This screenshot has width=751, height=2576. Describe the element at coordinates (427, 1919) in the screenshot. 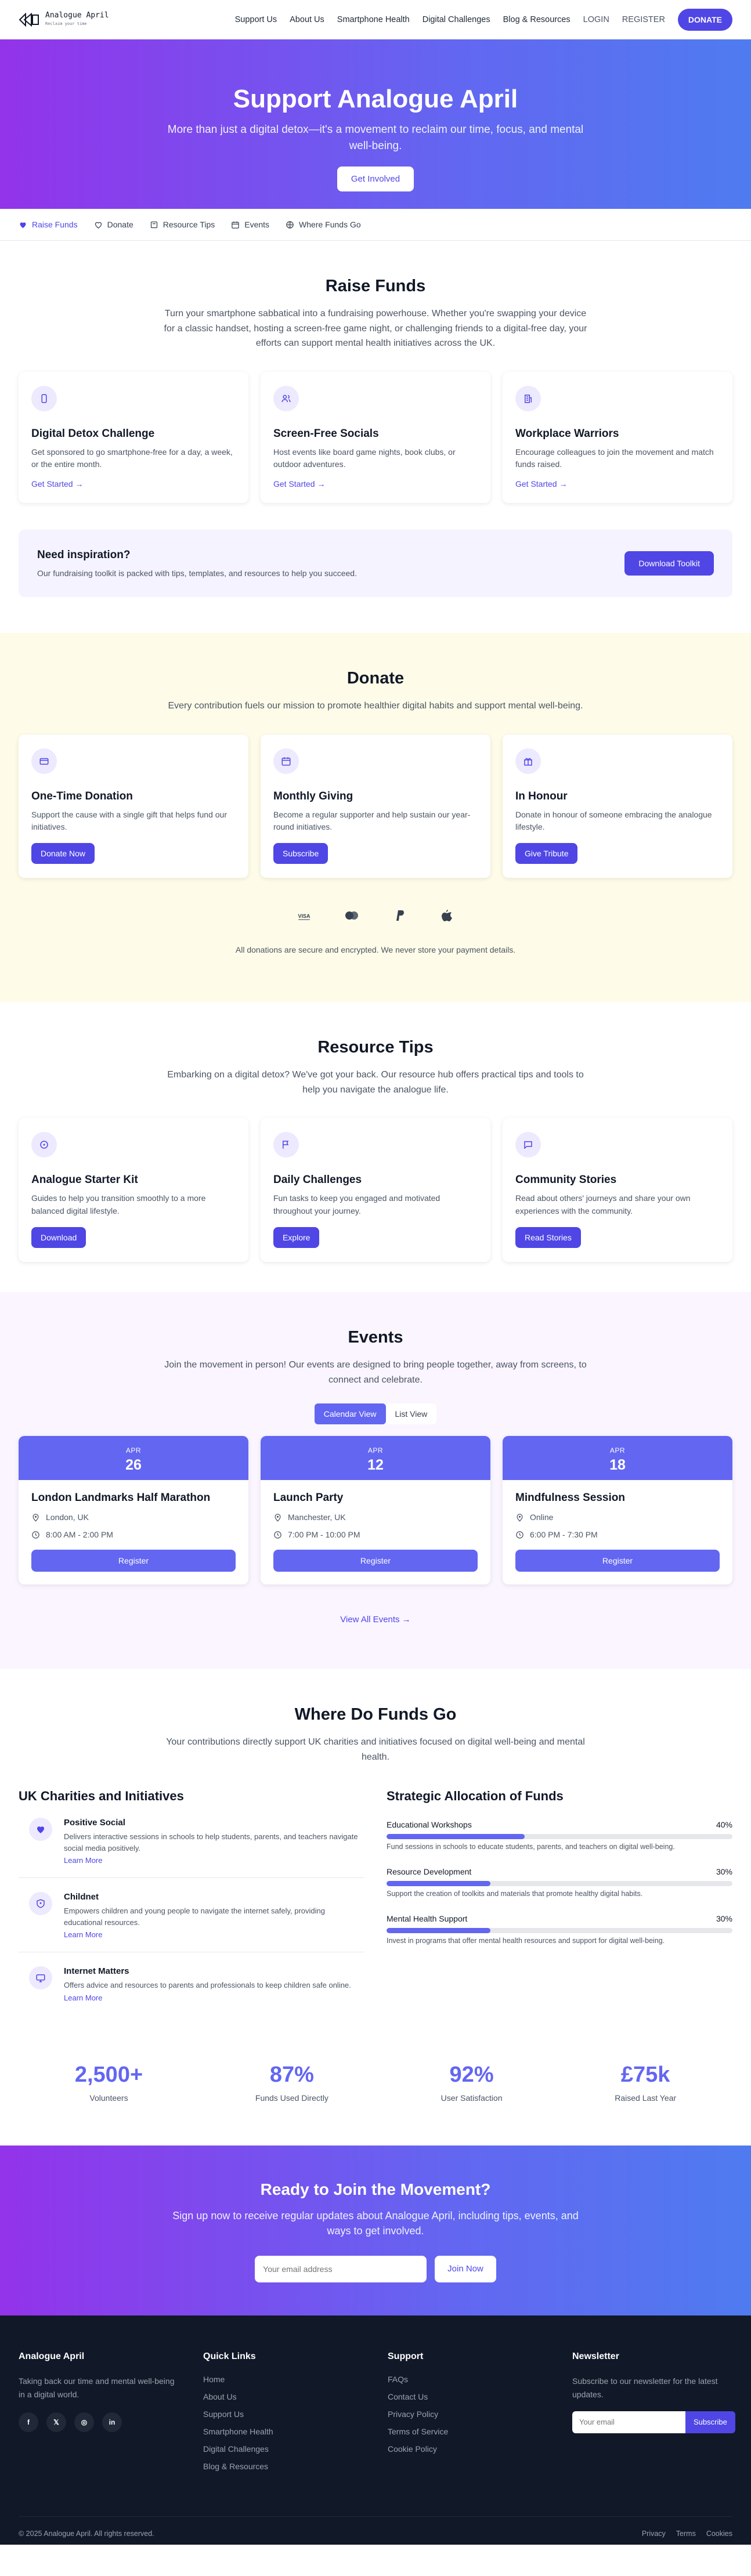

I see `allocation-label: Mental Health Support` at that location.